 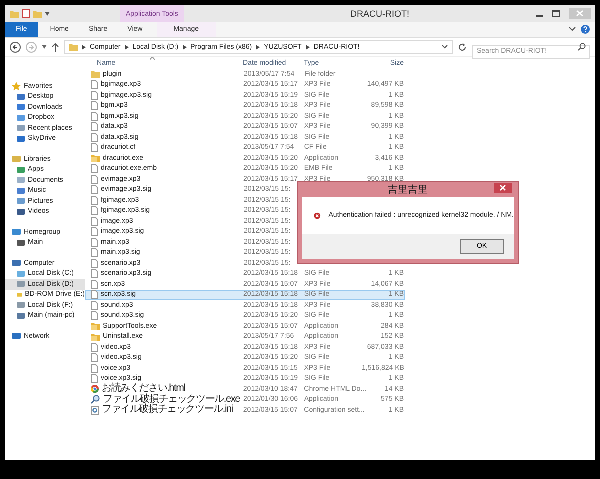 What do you see at coordinates (380, 14) in the screenshot?
I see `window-title: DRACU-RIOT!` at bounding box center [380, 14].